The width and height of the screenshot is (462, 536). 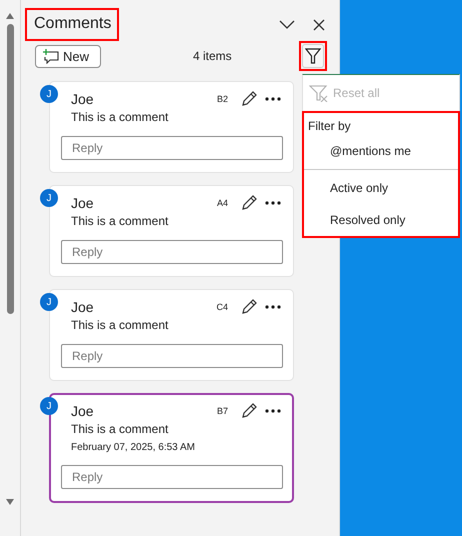 I want to click on cell-reference: B2, so click(x=222, y=99).